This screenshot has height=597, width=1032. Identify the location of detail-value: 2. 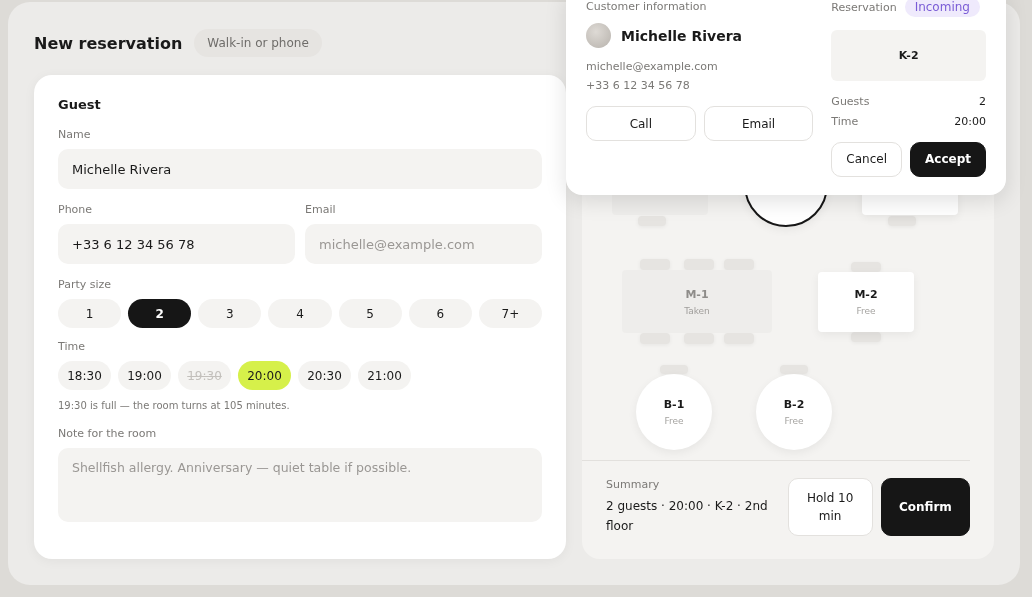
(982, 101).